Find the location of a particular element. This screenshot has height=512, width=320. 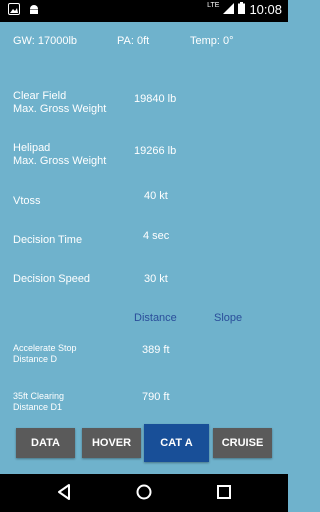

image-notification-icon is located at coordinates (14, 9).